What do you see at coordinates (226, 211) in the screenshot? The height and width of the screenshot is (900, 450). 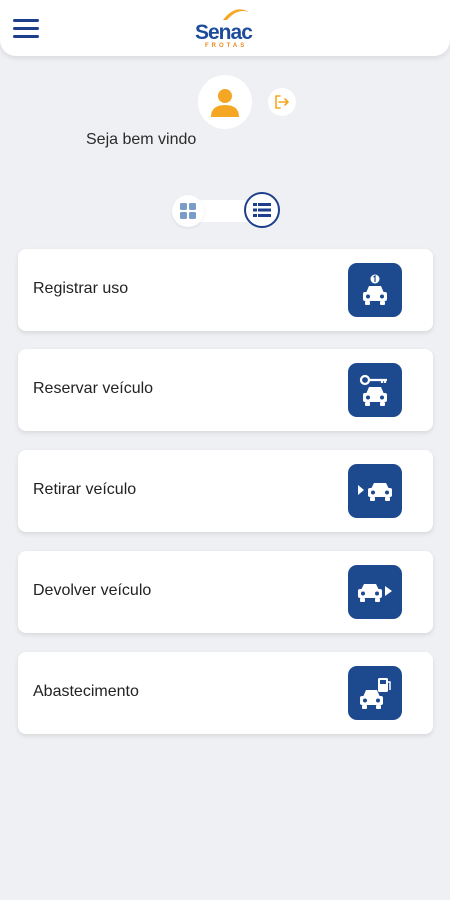 I see `view-toggle` at bounding box center [226, 211].